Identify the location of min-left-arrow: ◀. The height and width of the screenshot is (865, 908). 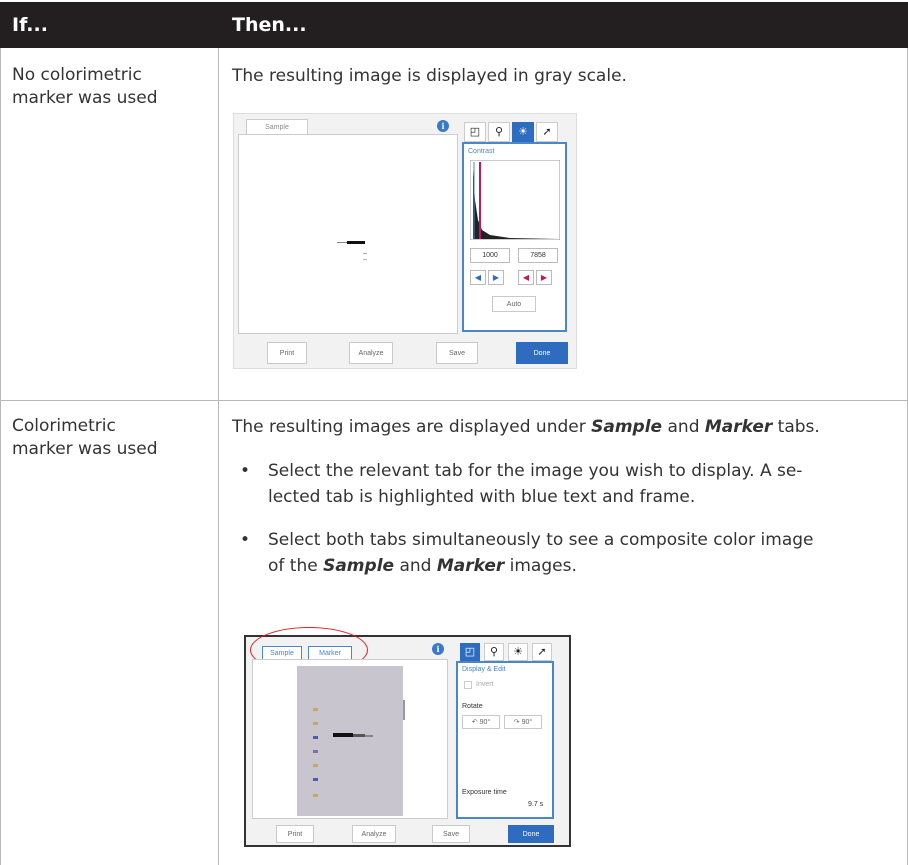
(478, 277).